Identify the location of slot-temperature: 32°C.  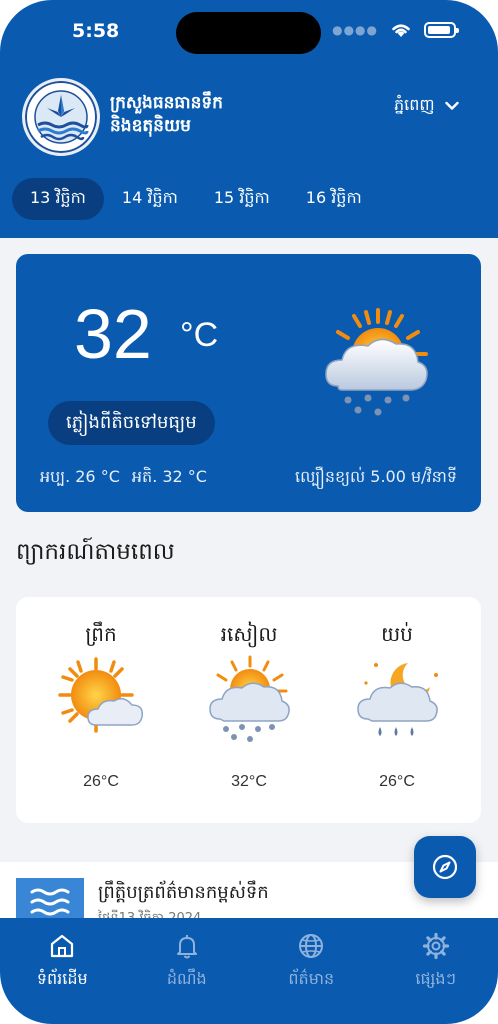
(249, 781).